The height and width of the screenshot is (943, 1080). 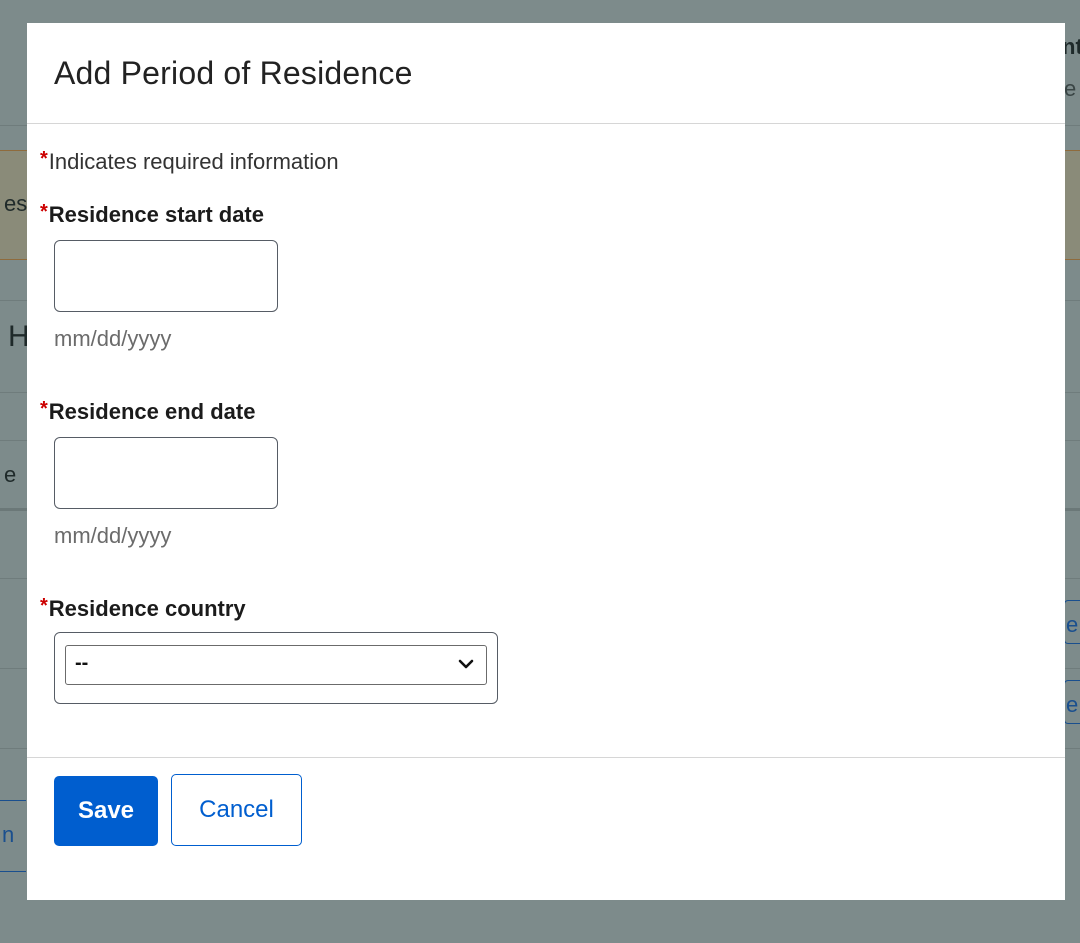 I want to click on required-info-note: *Indicates required information, so click(x=552, y=160).